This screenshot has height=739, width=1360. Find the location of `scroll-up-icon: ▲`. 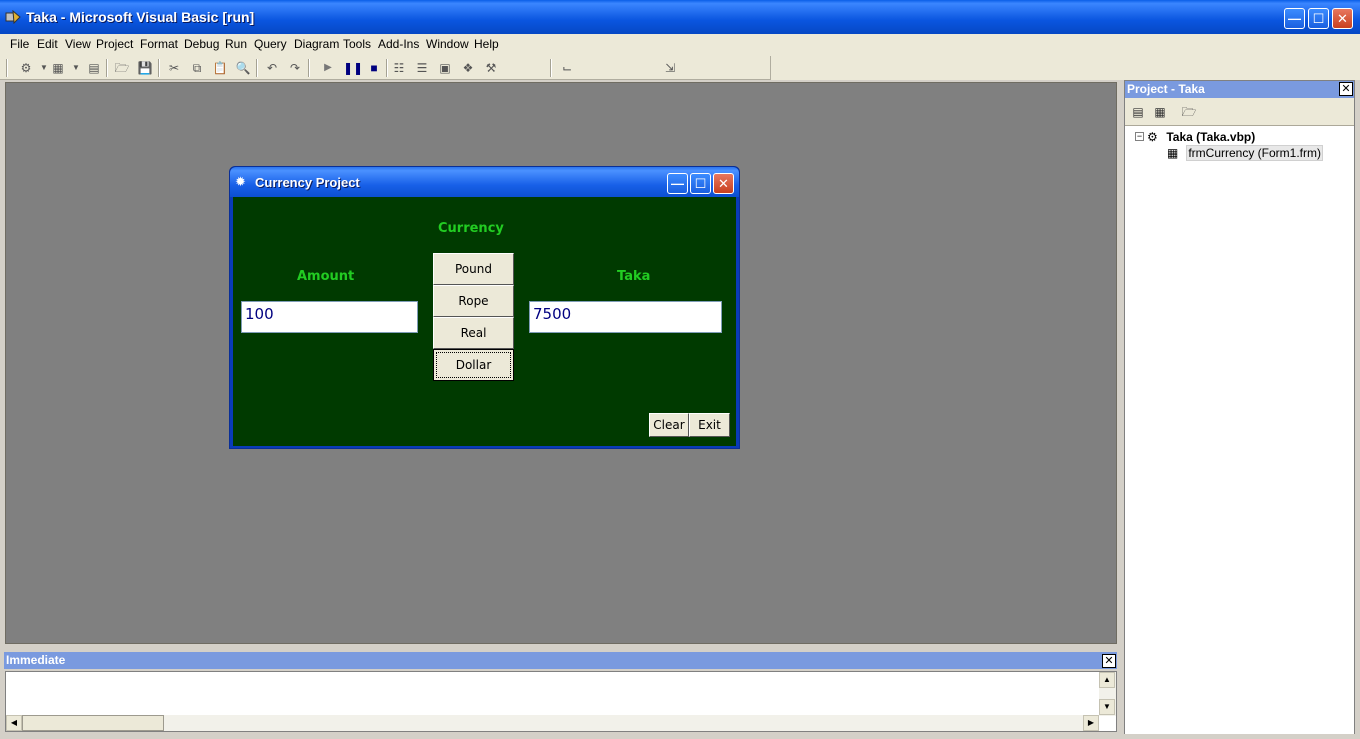

scroll-up-icon: ▲ is located at coordinates (1107, 680).